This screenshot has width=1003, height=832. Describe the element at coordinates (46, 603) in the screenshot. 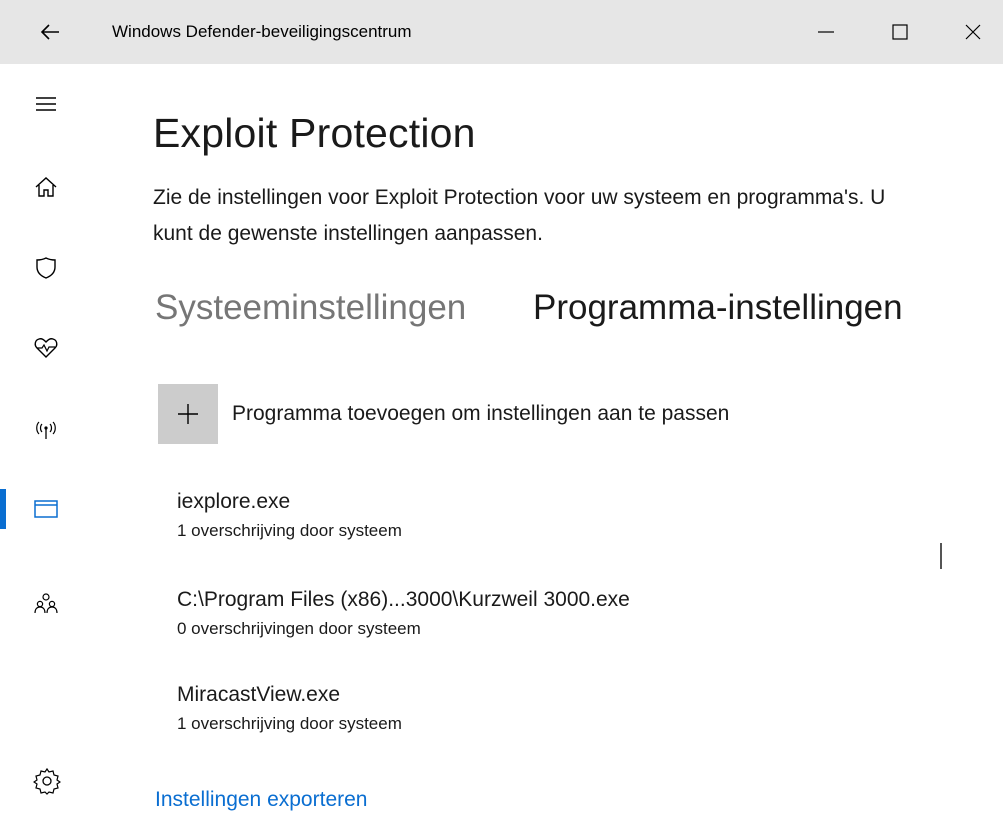

I see `family-icon` at that location.